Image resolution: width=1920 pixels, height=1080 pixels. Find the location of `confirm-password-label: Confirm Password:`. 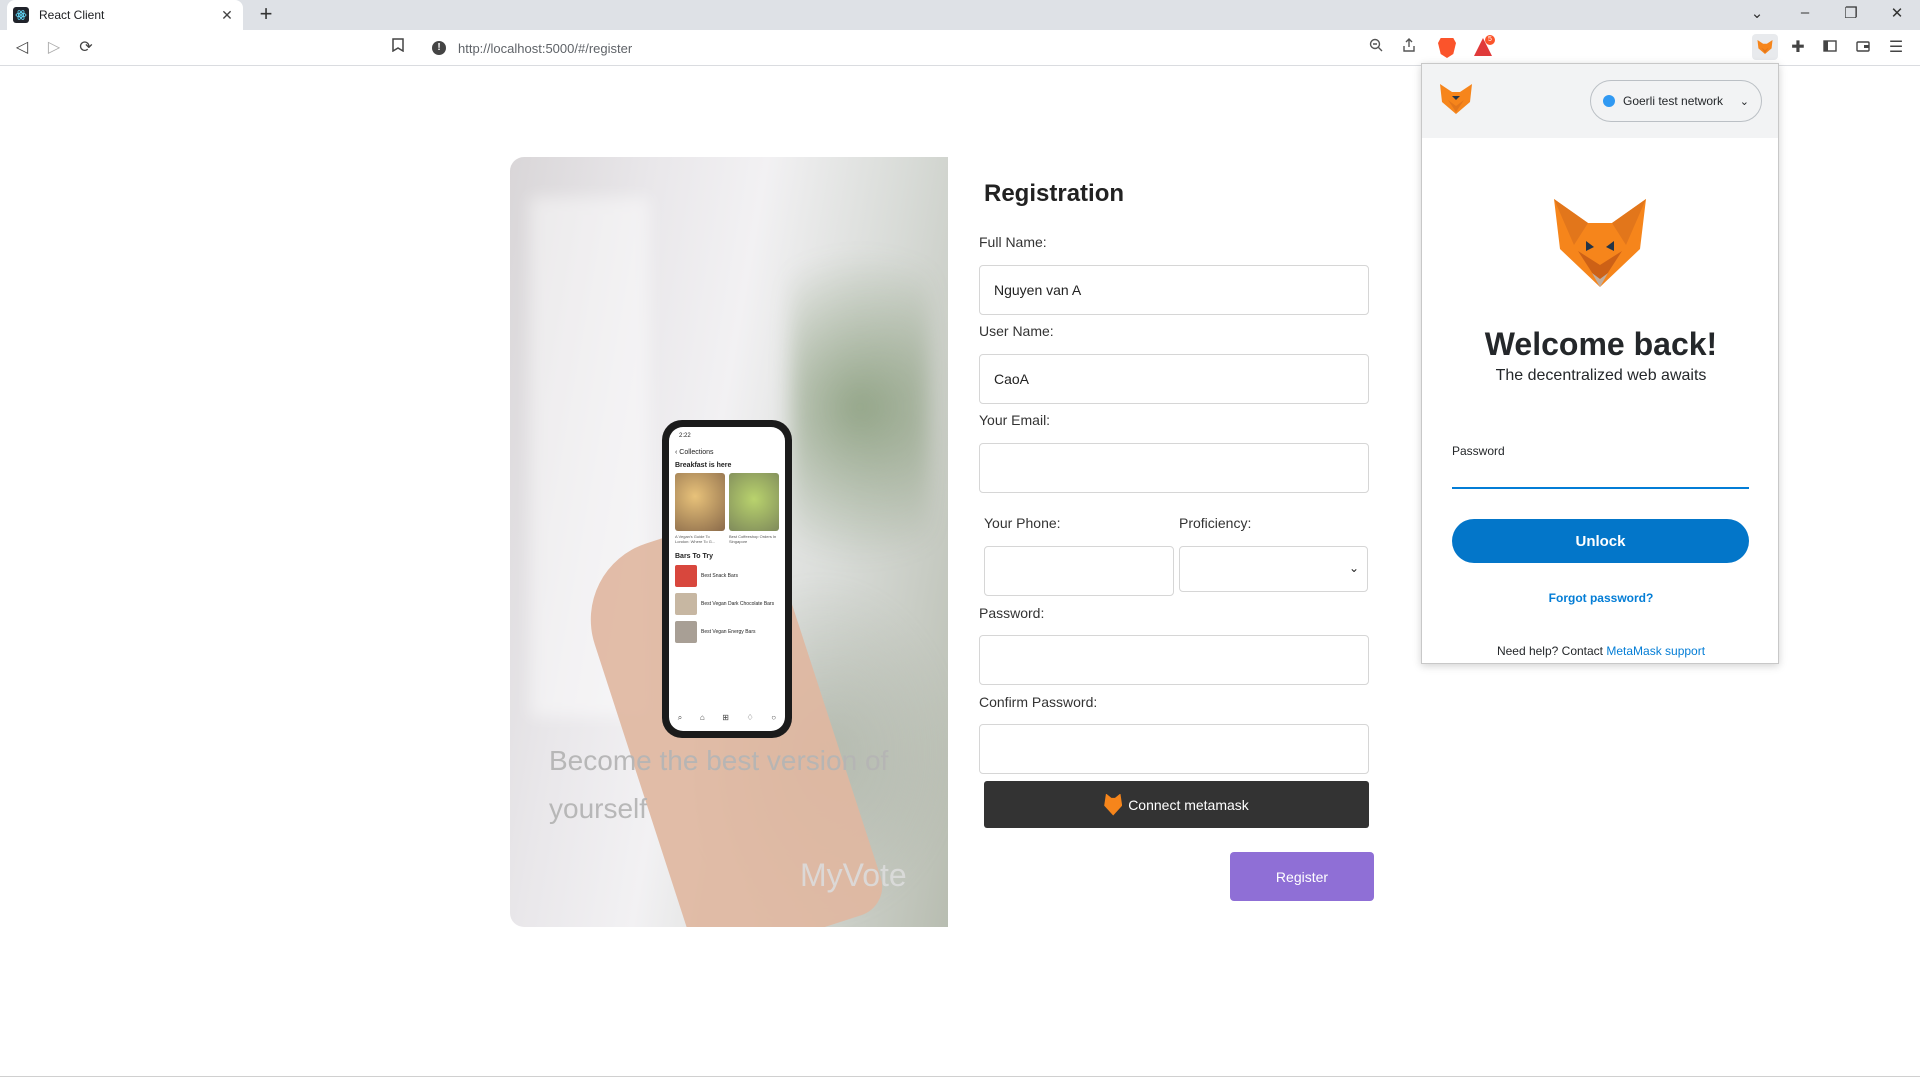

confirm-password-label: Confirm Password: is located at coordinates (1038, 702).